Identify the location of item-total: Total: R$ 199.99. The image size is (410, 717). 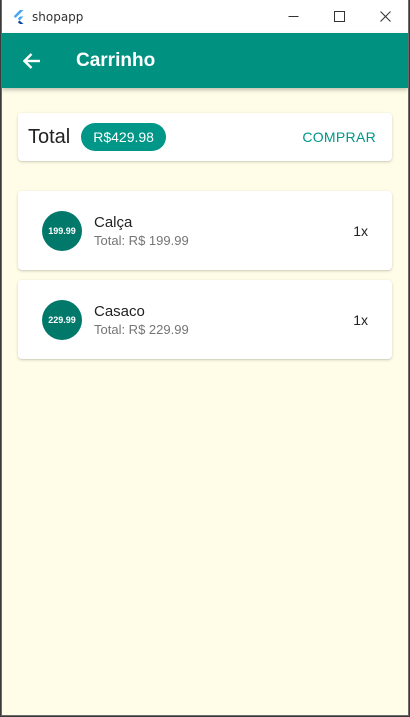
(141, 240).